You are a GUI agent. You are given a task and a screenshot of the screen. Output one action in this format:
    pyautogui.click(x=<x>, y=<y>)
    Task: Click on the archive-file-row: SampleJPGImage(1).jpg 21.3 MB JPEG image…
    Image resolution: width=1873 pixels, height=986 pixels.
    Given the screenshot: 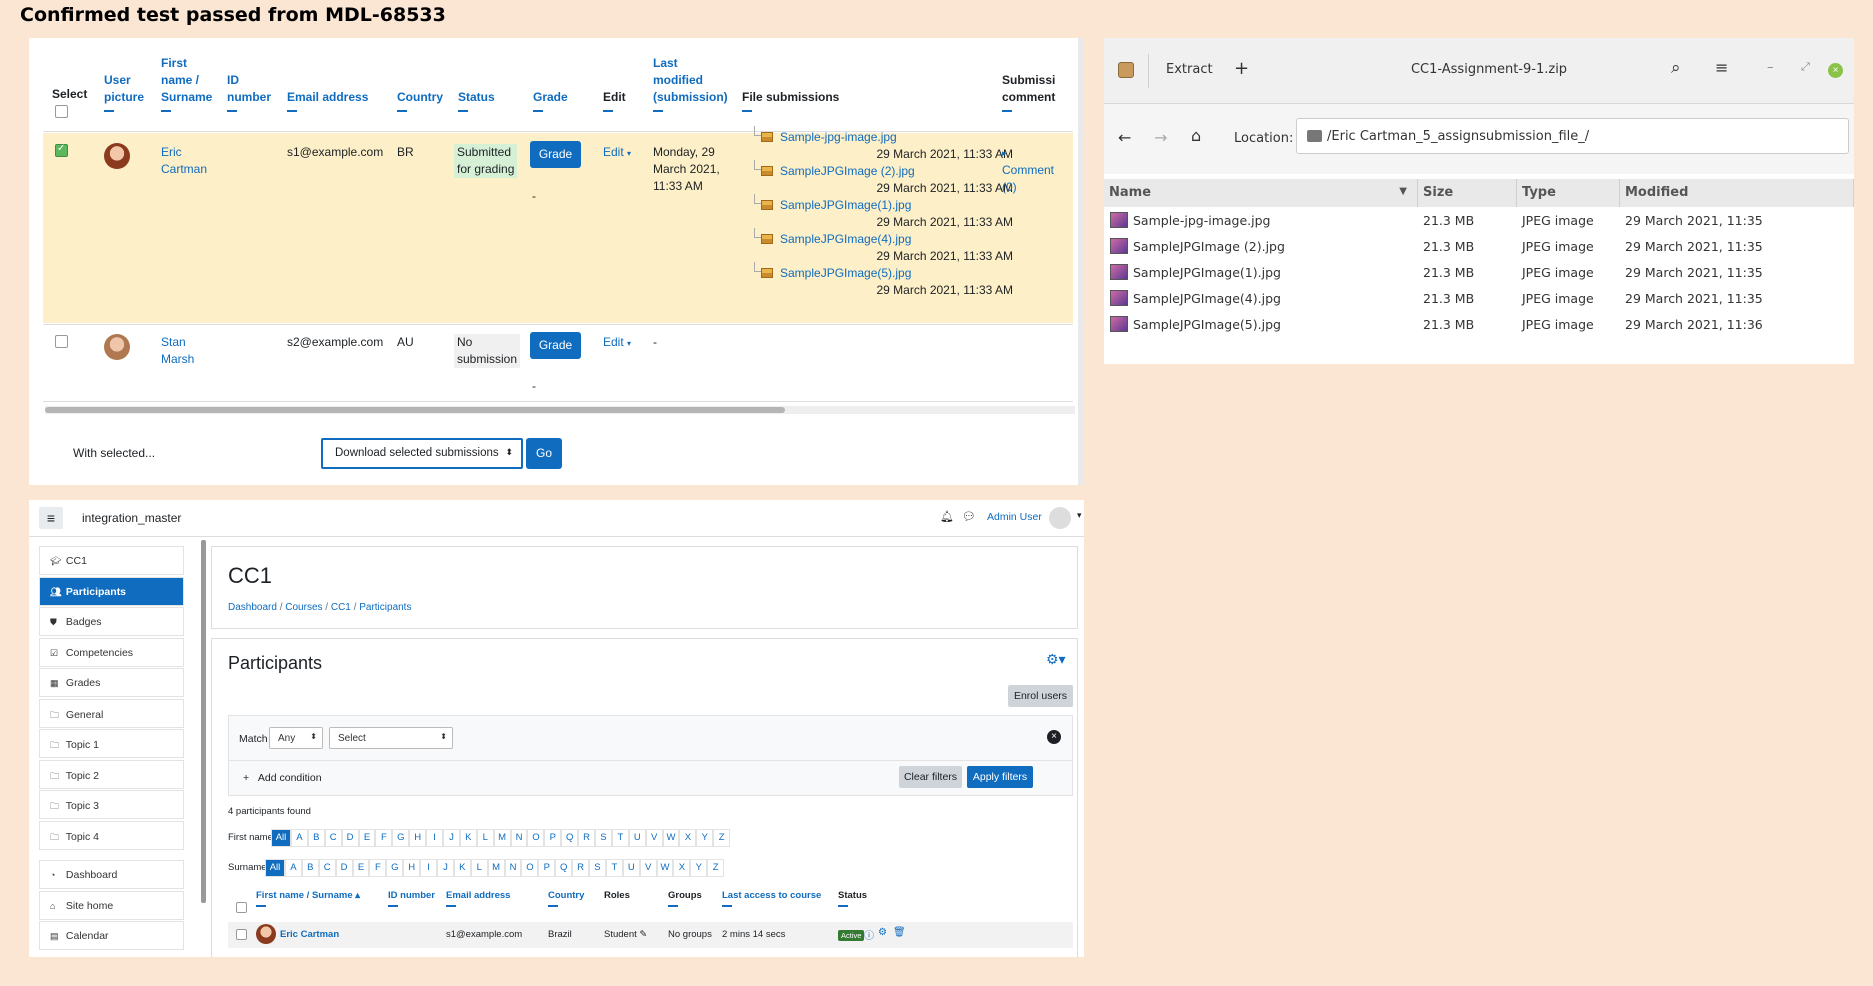 What is the action you would take?
    pyautogui.click(x=1479, y=273)
    